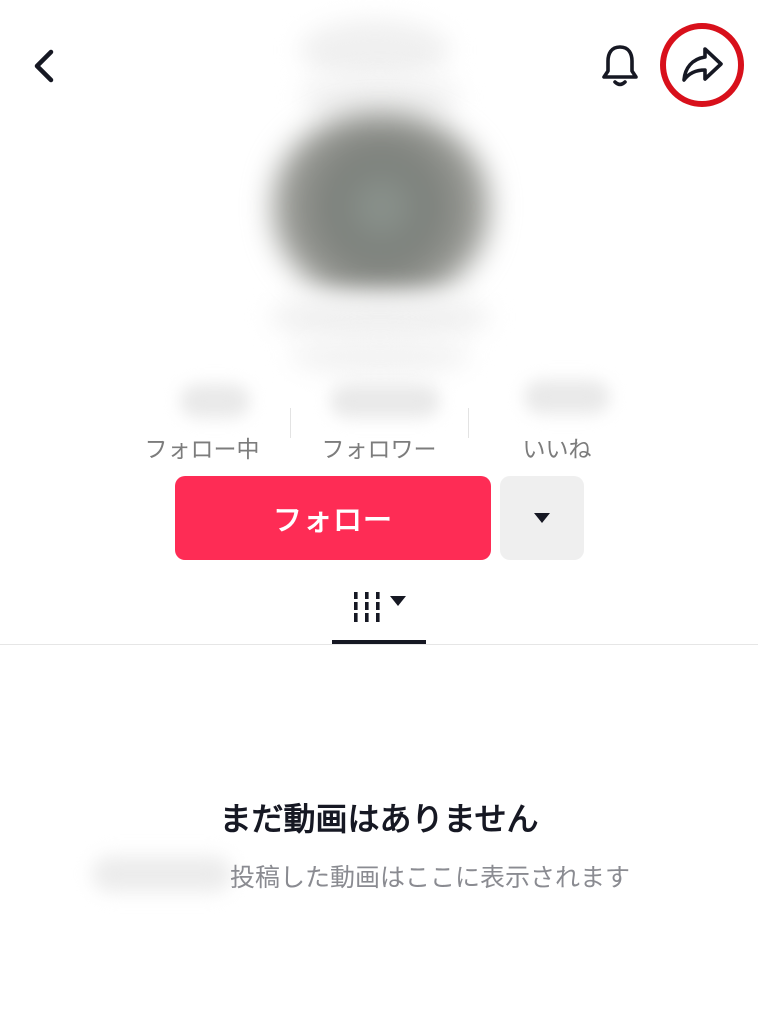 The height and width of the screenshot is (1024, 758). What do you see at coordinates (380, 317) in the screenshot?
I see `blurred-display-name` at bounding box center [380, 317].